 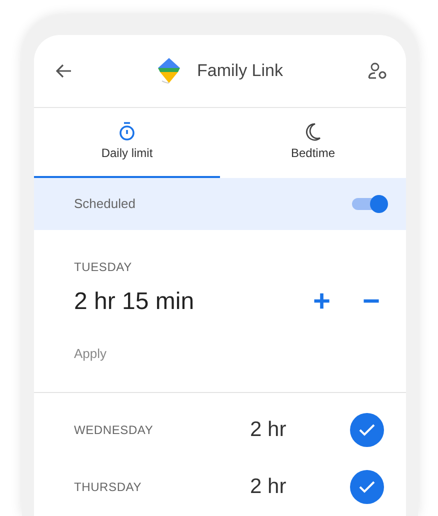 I want to click on increase-button: +, so click(x=321, y=302).